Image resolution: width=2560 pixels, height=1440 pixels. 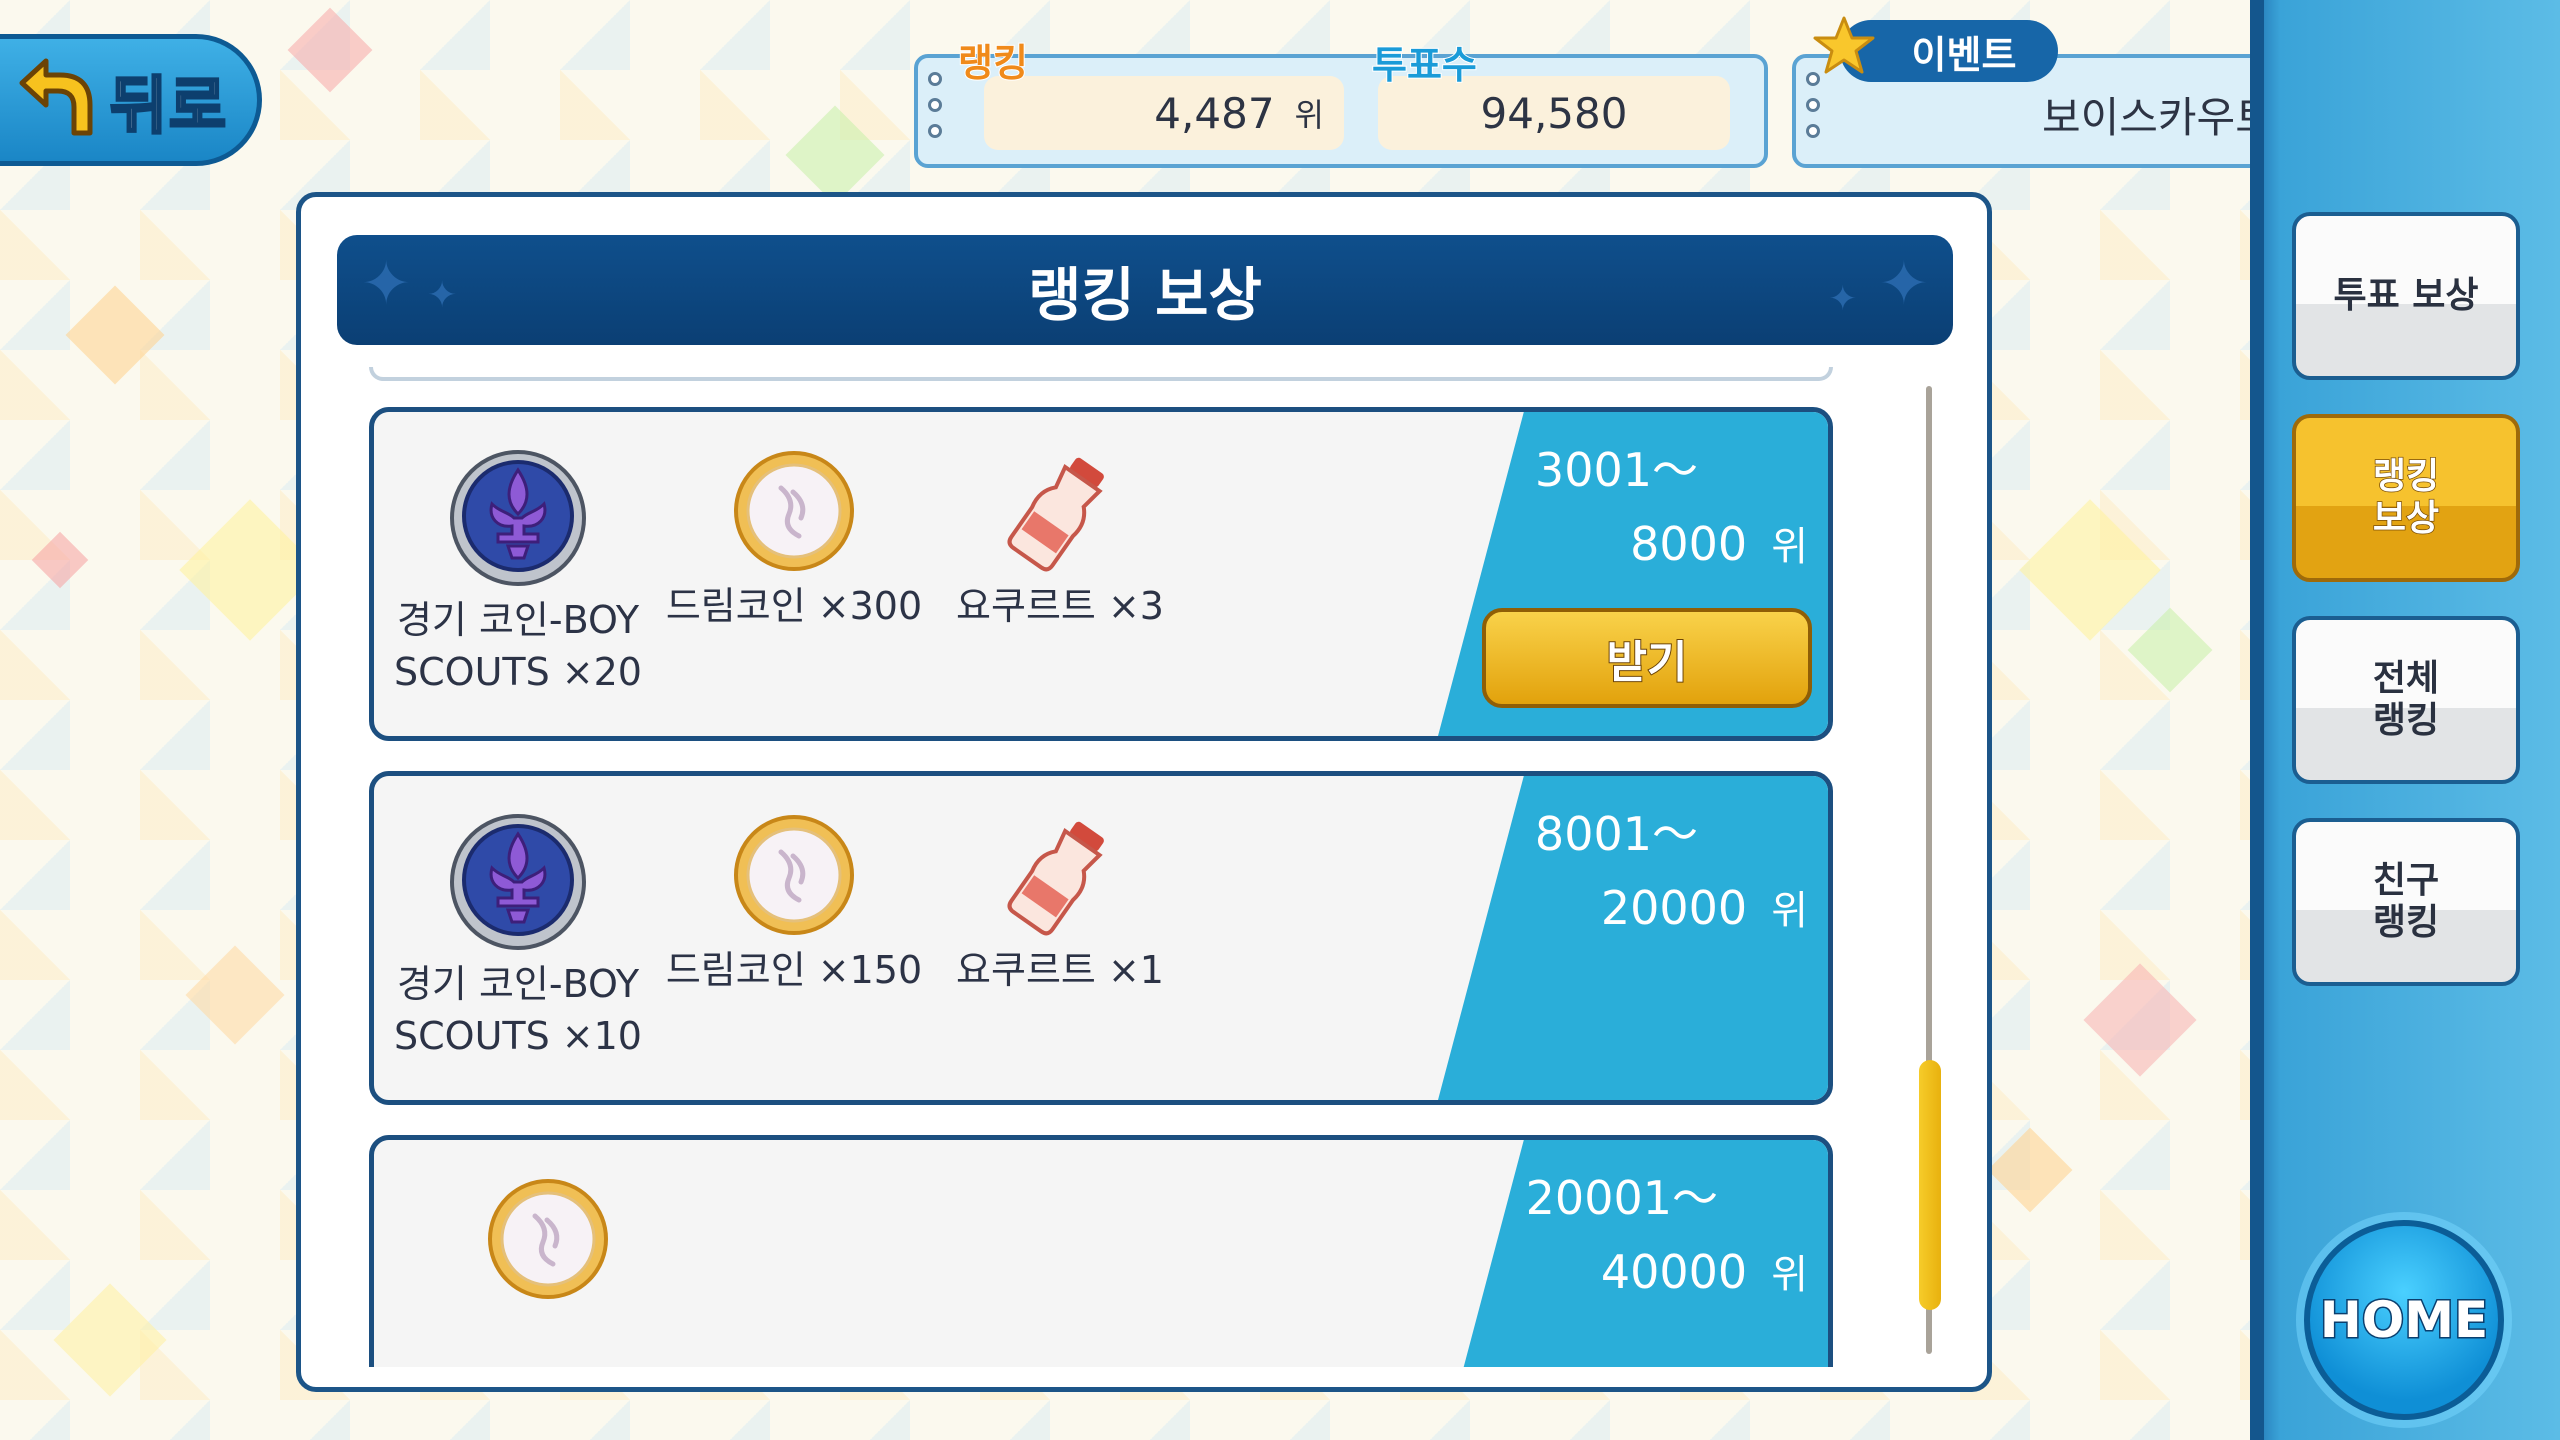 I want to click on rank-from: 8001～, so click(x=1616, y=834).